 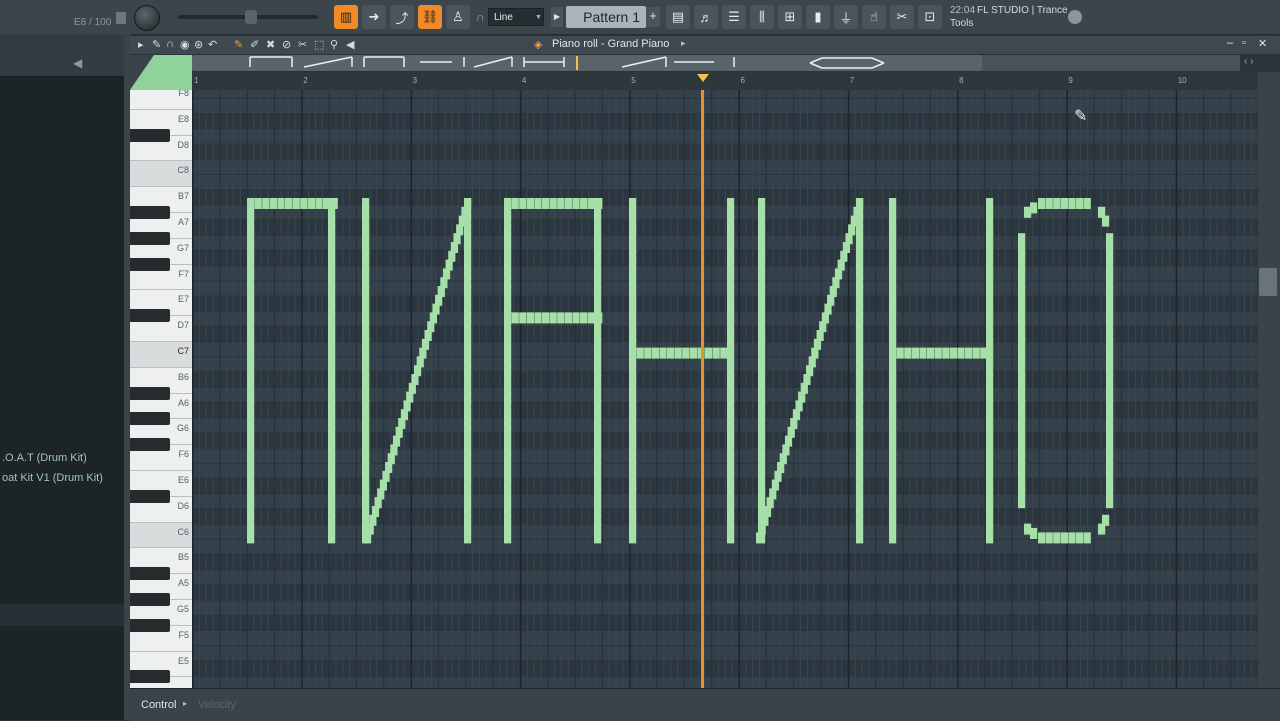 What do you see at coordinates (458, 17) in the screenshot?
I see `stamp-icon: ♙` at bounding box center [458, 17].